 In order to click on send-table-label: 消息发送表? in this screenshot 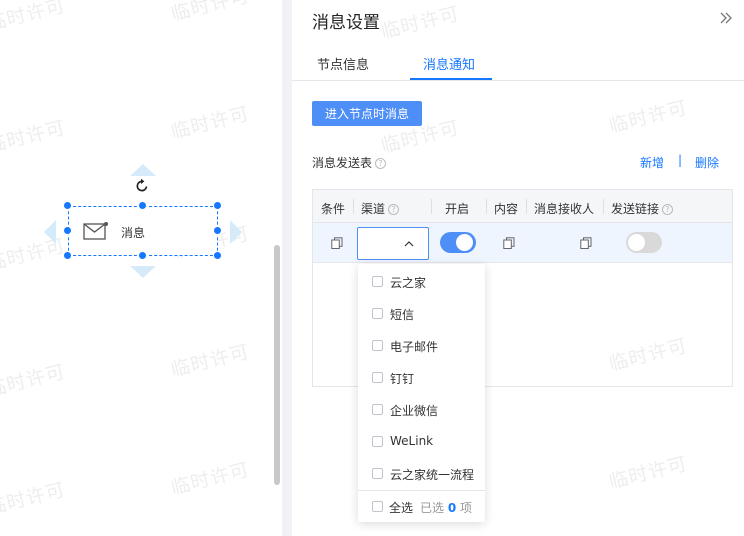, I will do `click(349, 162)`.